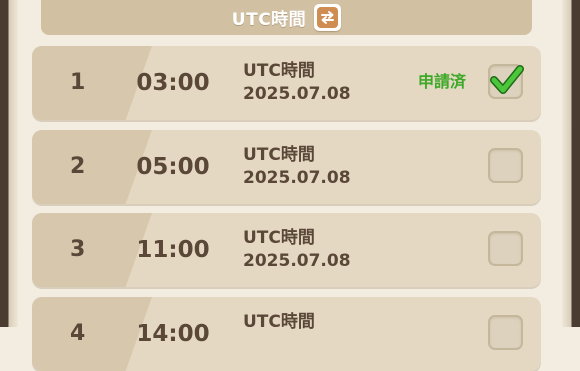 The image size is (580, 371). Describe the element at coordinates (442, 81) in the screenshot. I see `slot-status-applied: 申請済` at that location.